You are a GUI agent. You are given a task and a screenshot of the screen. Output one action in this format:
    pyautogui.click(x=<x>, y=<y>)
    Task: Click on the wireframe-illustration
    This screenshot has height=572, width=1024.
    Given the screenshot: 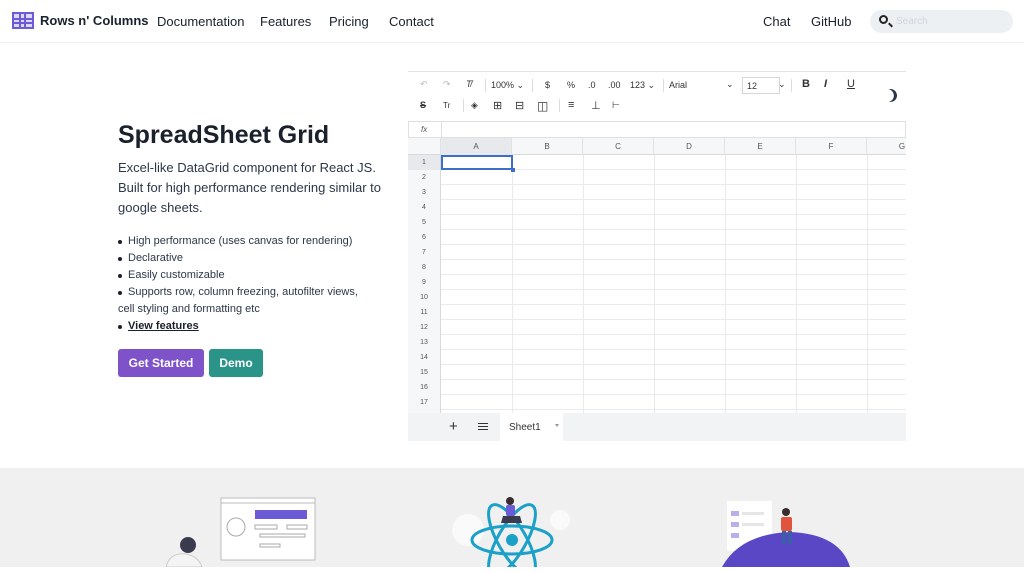 What is the action you would take?
    pyautogui.click(x=240, y=532)
    